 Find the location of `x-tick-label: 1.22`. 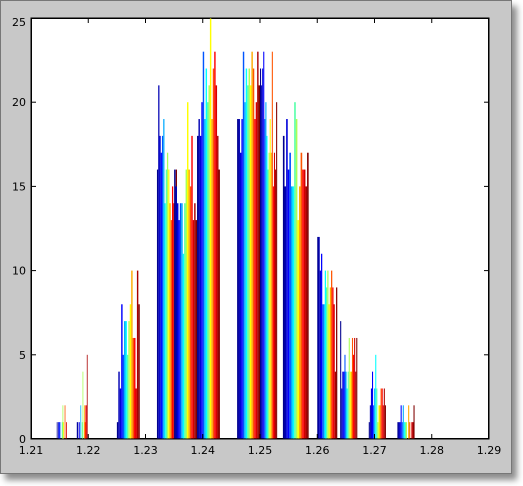

x-tick-label: 1.22 is located at coordinates (88, 450).